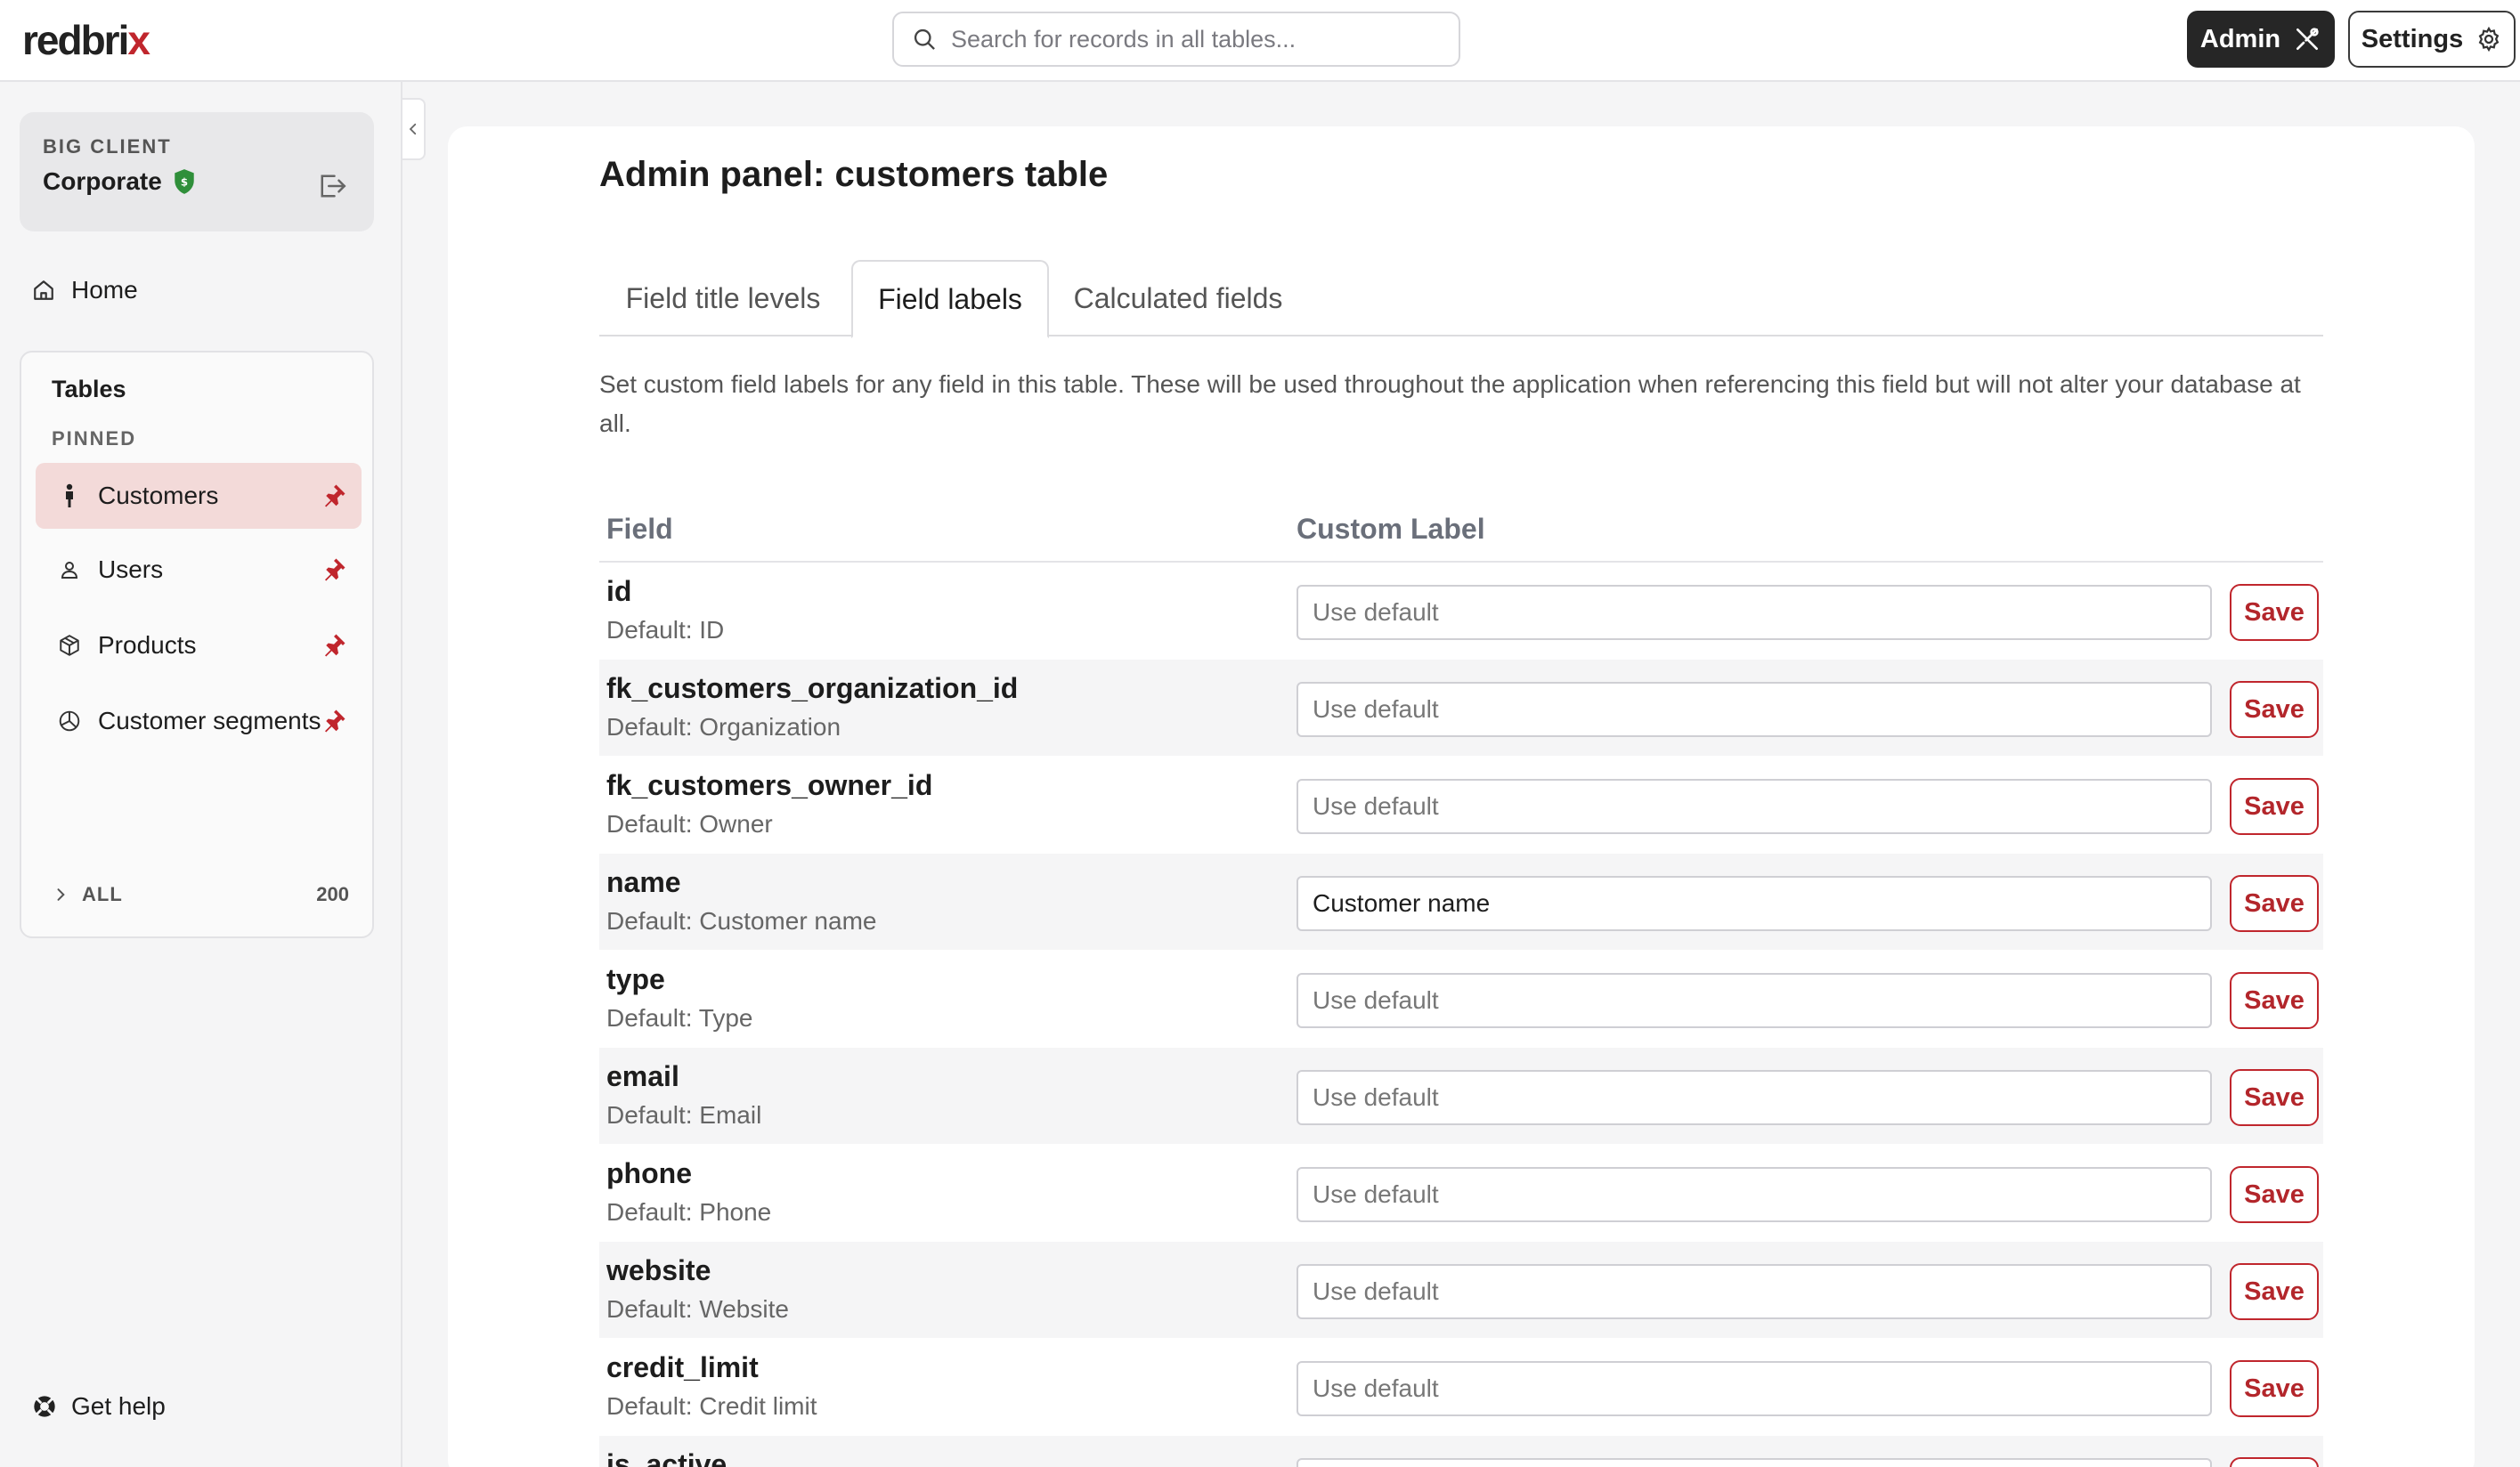 This screenshot has height=1467, width=2520. Describe the element at coordinates (2307, 39) in the screenshot. I see `tools-icon` at that location.